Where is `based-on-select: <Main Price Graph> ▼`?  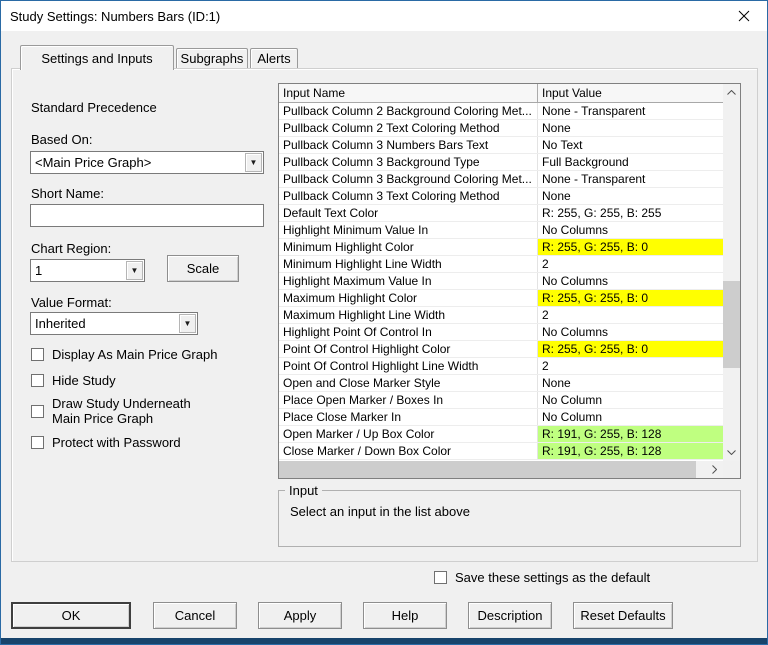 based-on-select: <Main Price Graph> ▼ is located at coordinates (147, 162).